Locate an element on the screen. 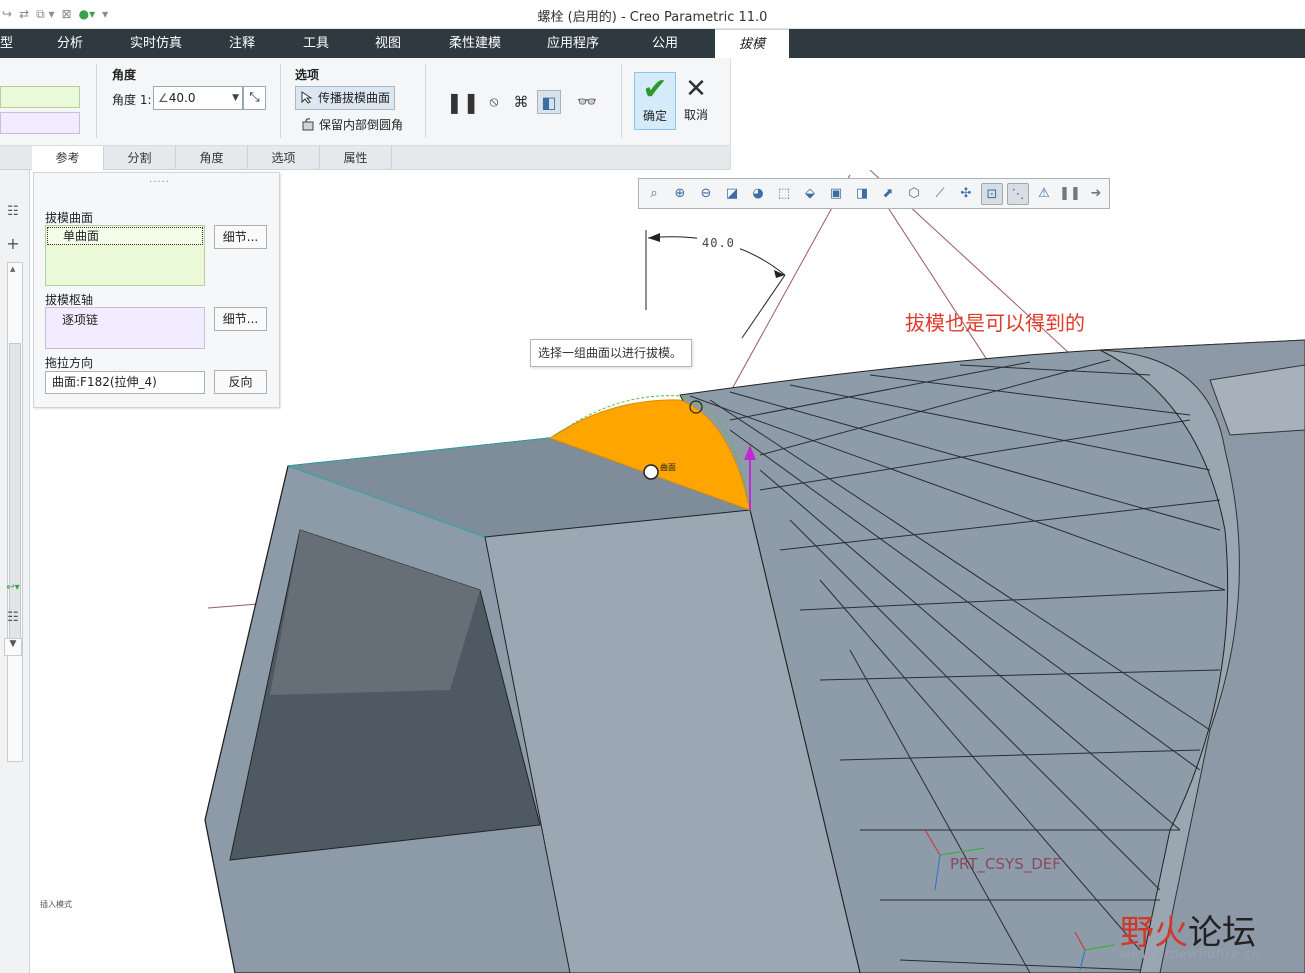 The height and width of the screenshot is (973, 1305). tree-settings-icon: ☷ is located at coordinates (13, 213).